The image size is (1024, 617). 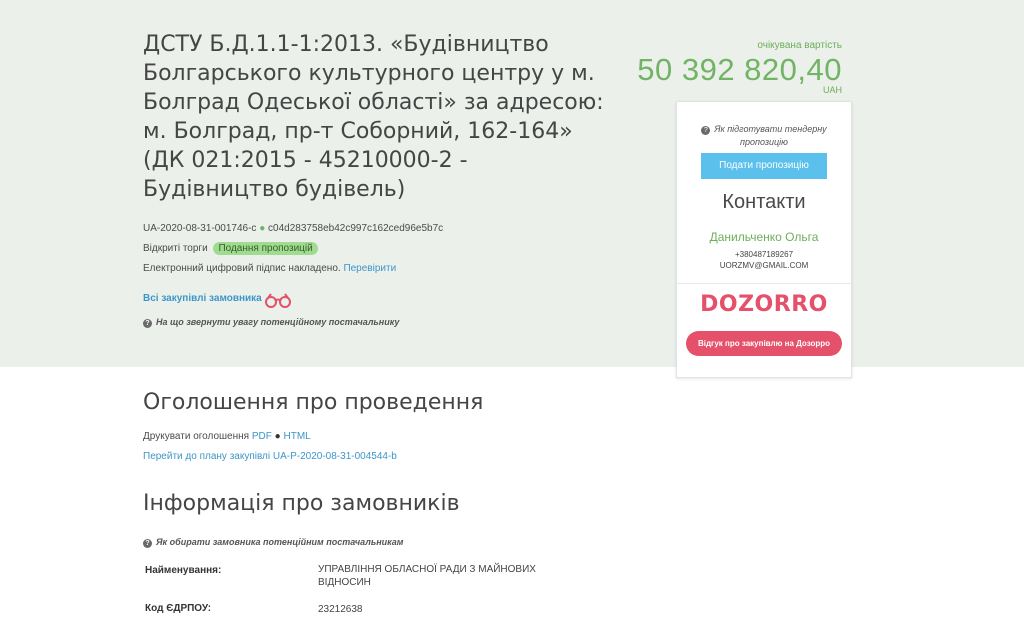 What do you see at coordinates (200, 228) in the screenshot?
I see `tender-id: UA-2020-08-31-001746-c` at bounding box center [200, 228].